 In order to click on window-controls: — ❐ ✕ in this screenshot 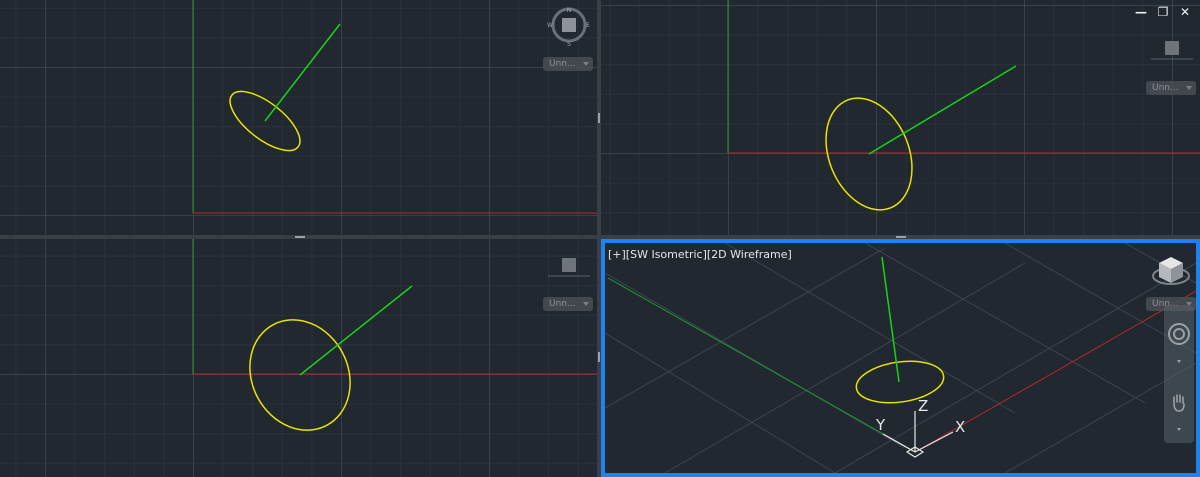, I will do `click(1163, 12)`.